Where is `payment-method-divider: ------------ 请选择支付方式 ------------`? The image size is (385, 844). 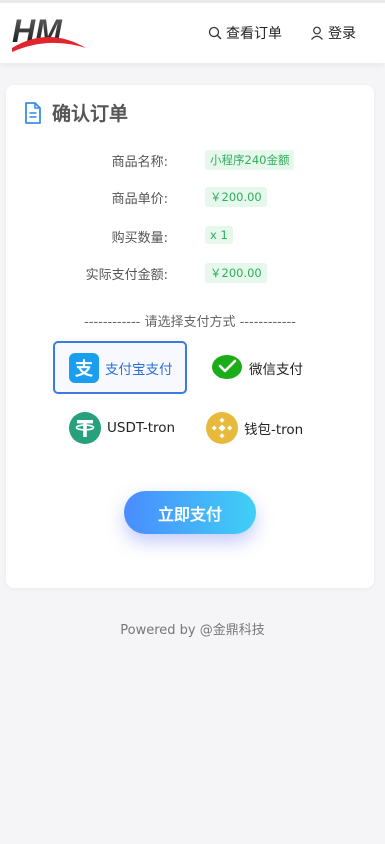 payment-method-divider: ------------ 请选择支付方式 ------------ is located at coordinates (190, 322).